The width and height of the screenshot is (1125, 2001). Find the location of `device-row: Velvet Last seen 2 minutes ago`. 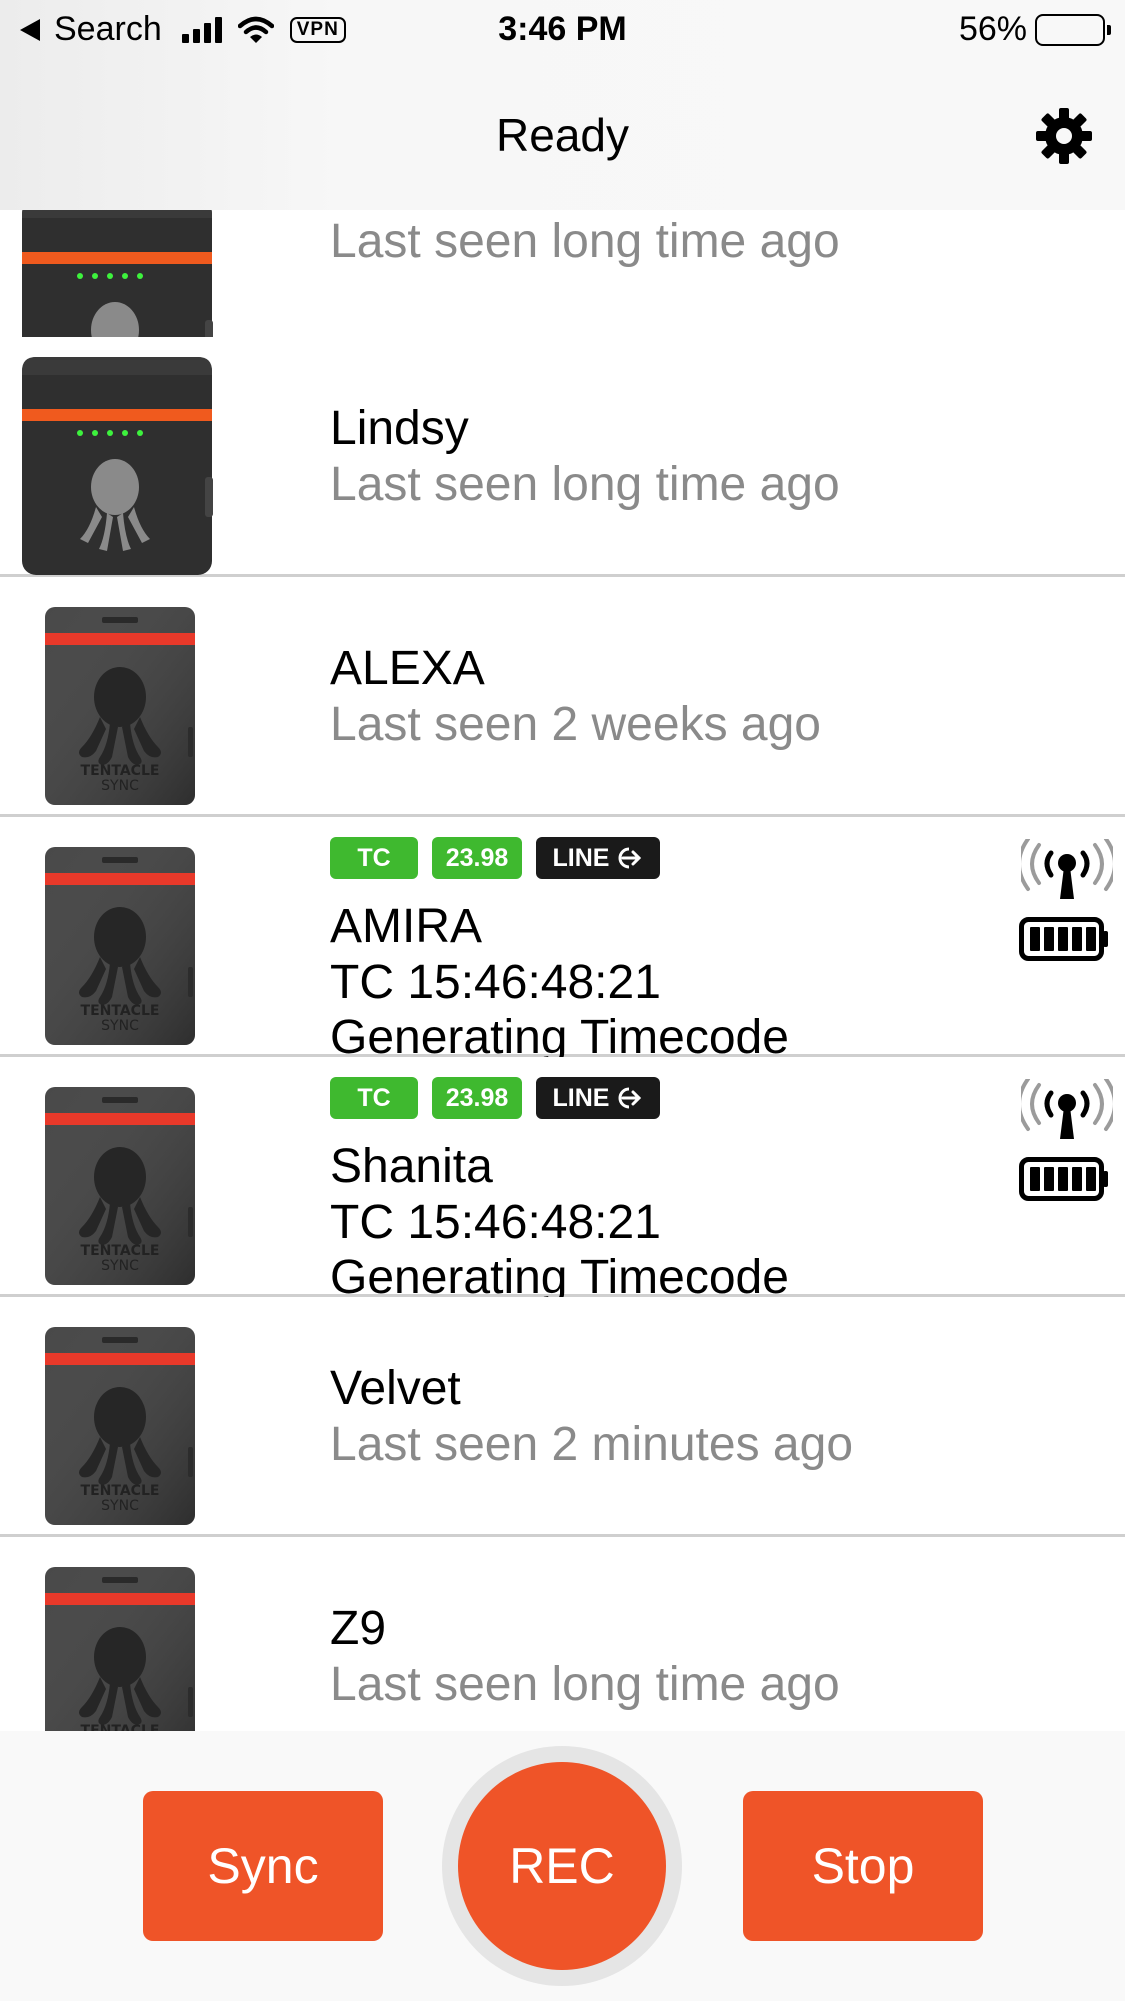

device-row: Velvet Last seen 2 minutes ago is located at coordinates (562, 1417).